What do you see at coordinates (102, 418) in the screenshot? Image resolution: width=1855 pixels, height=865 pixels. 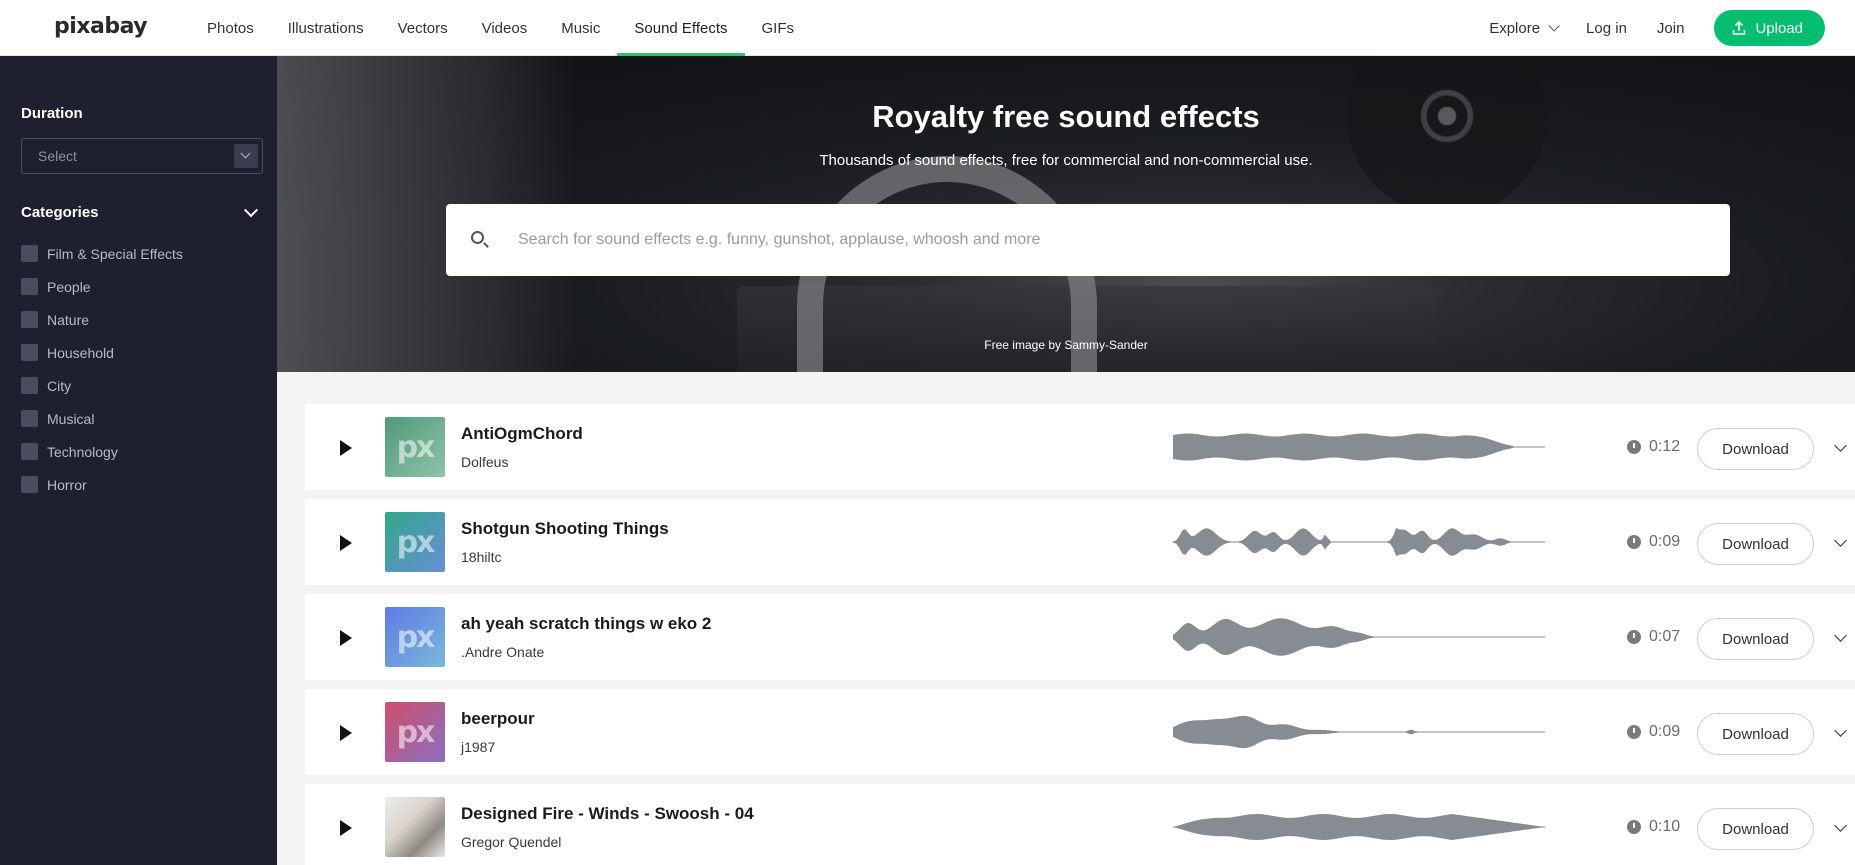 I see `category-checkbox-item: Musical` at bounding box center [102, 418].